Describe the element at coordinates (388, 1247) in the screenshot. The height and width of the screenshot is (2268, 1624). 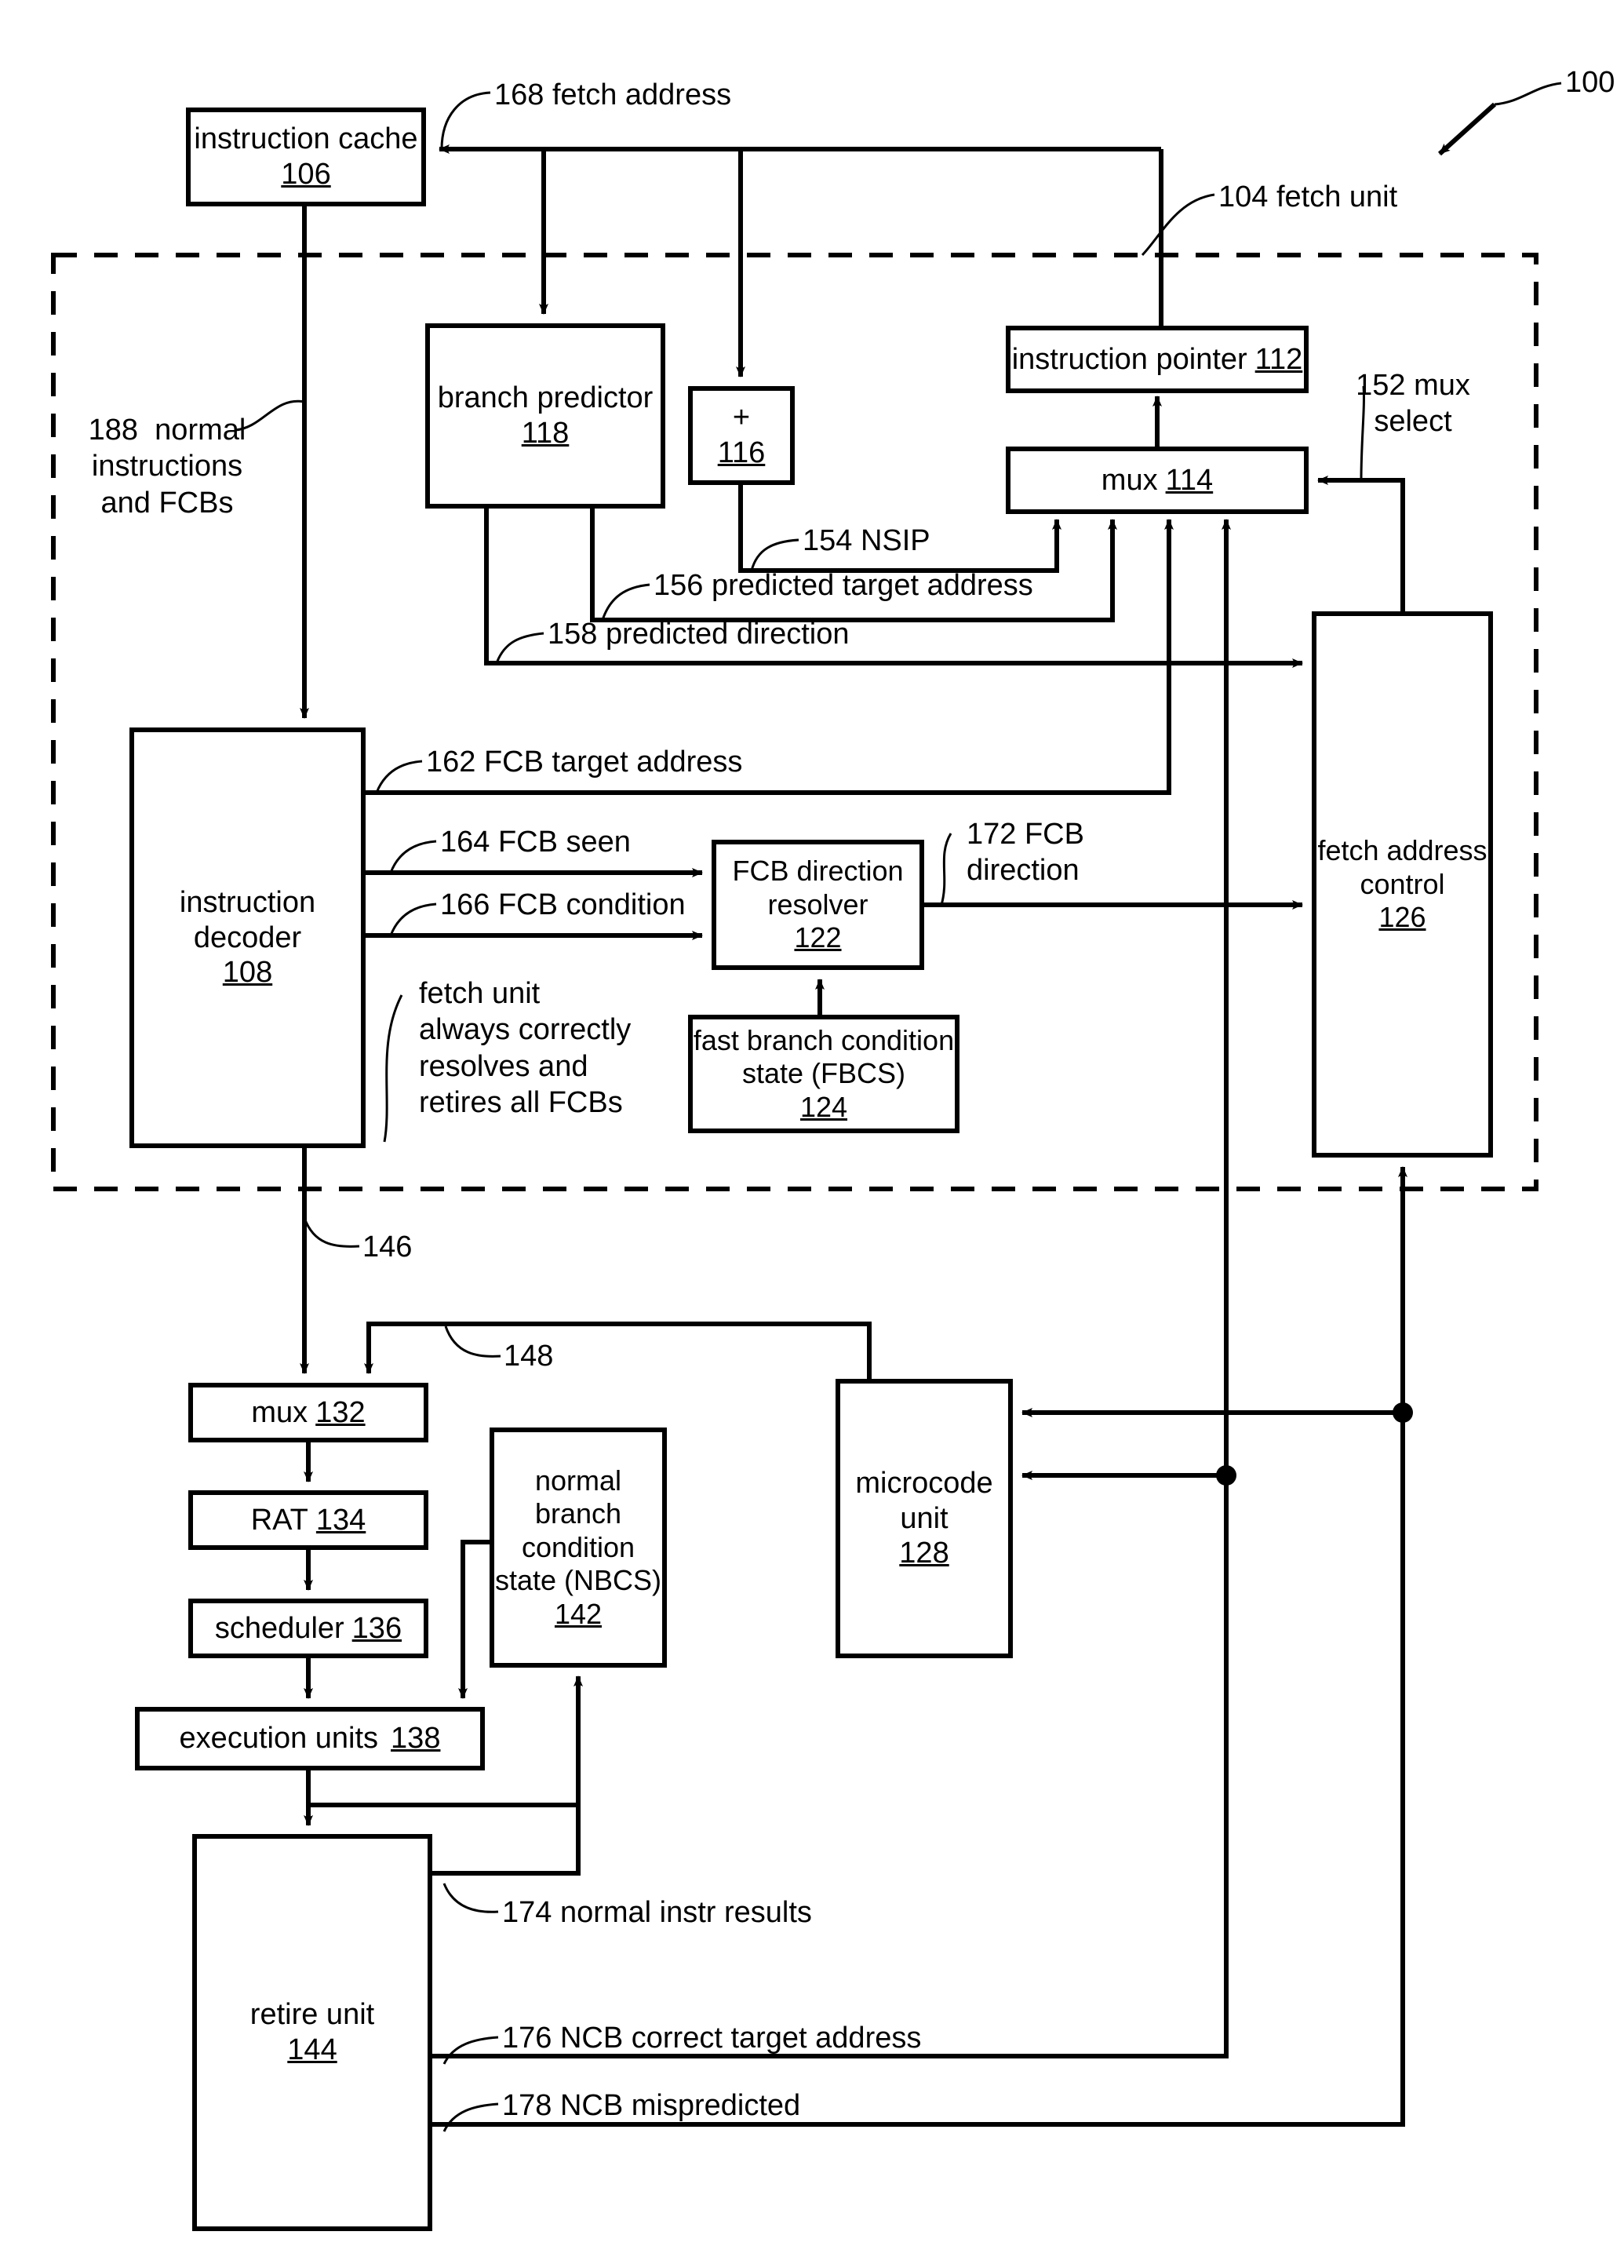
I see `signal-label-146: 146` at that location.